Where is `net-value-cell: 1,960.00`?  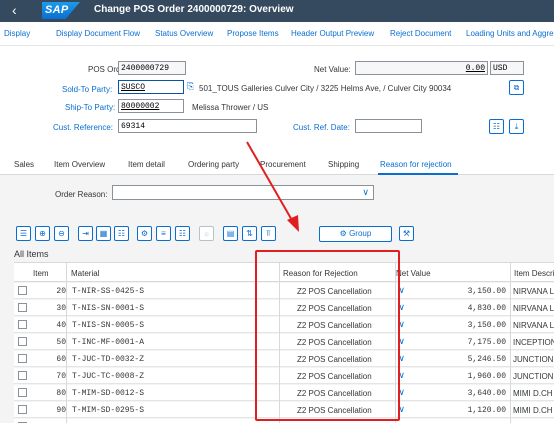 net-value-cell: 1,960.00 is located at coordinates (486, 376).